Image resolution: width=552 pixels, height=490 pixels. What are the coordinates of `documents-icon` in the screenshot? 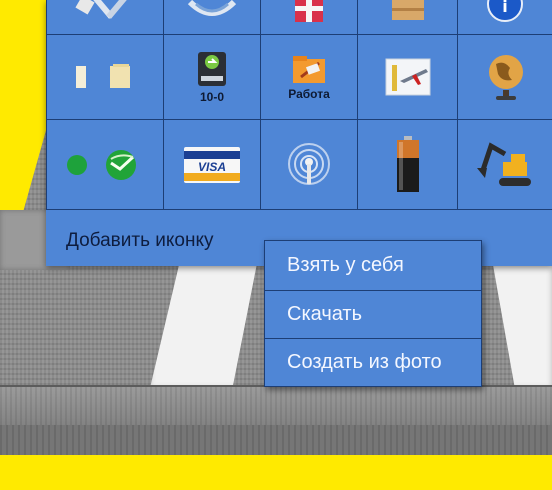 It's located at (103, 76).